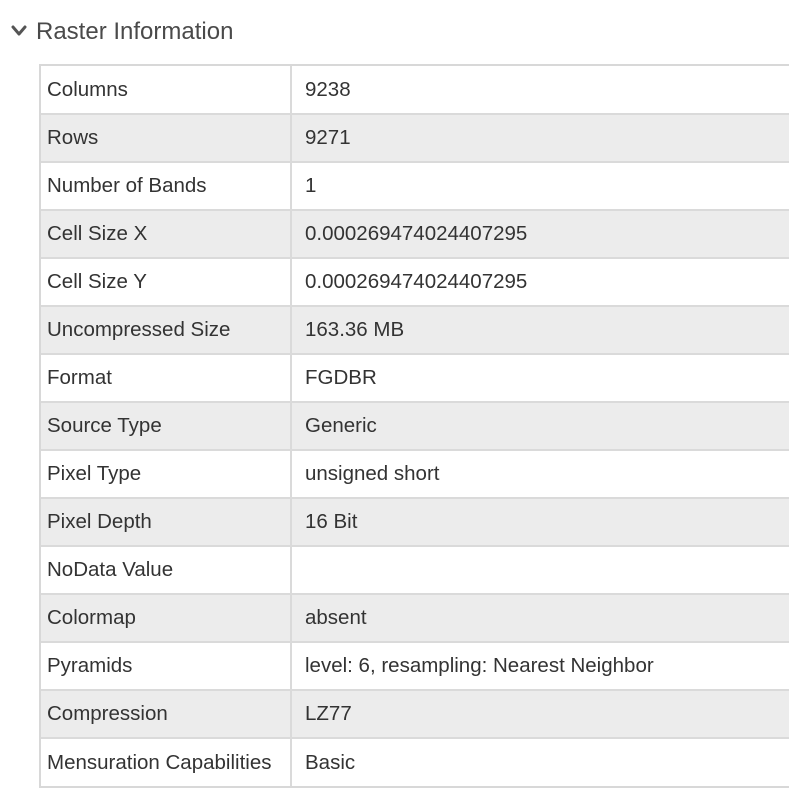 The width and height of the screenshot is (789, 799). I want to click on property-label: Colormap, so click(166, 618).